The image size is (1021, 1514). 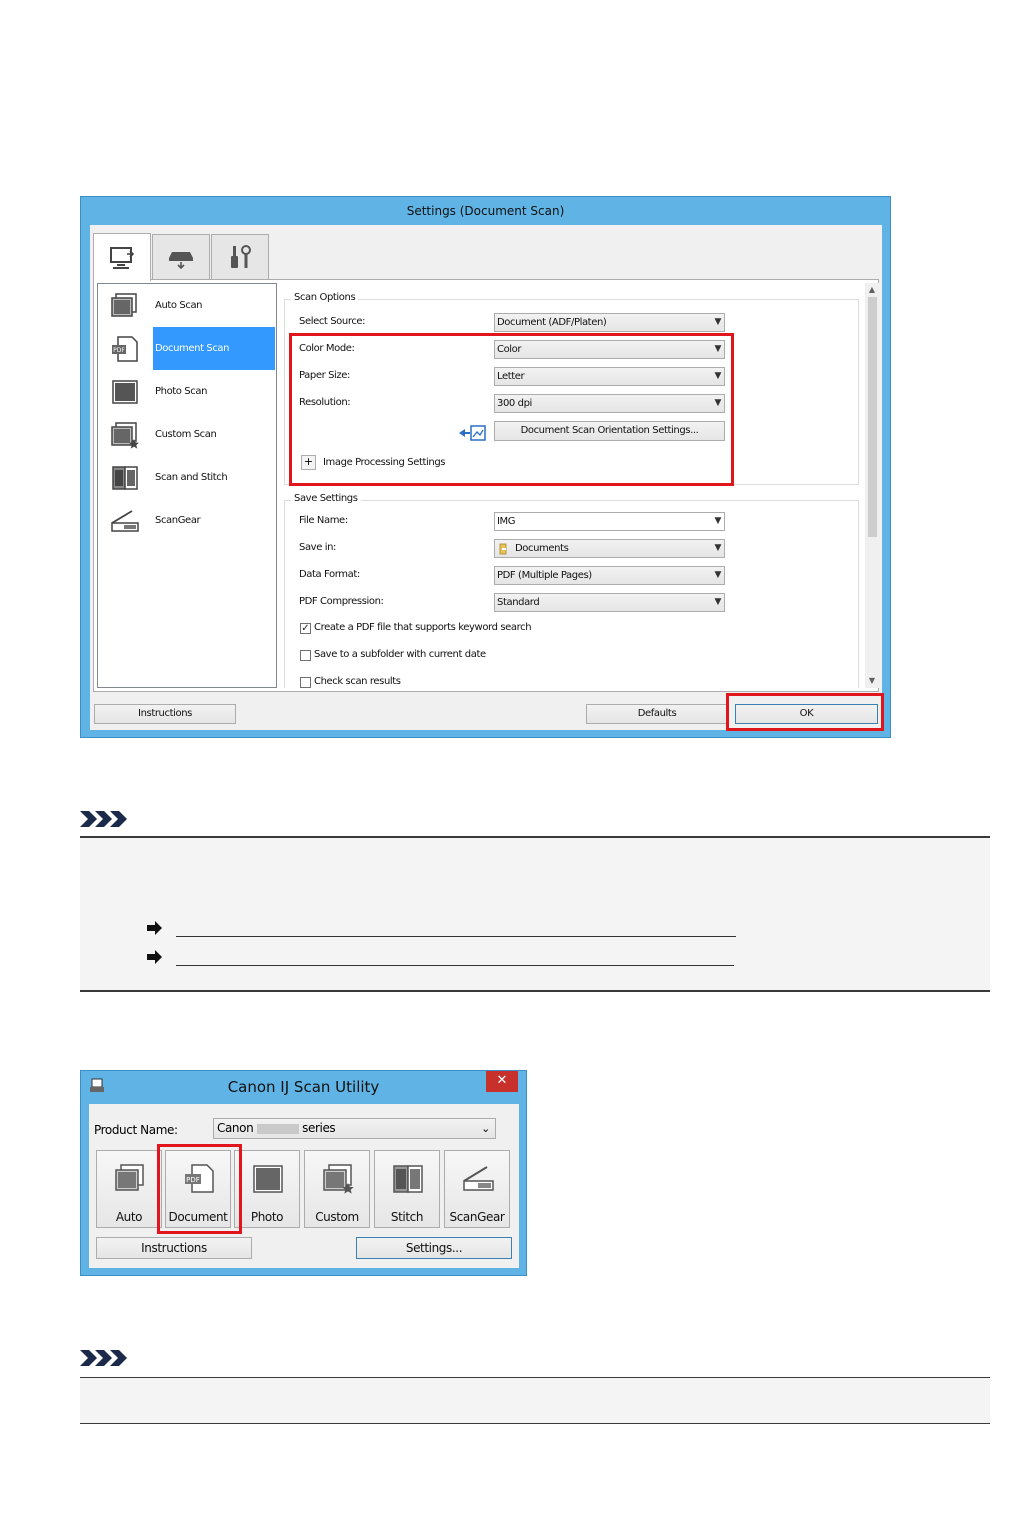 What do you see at coordinates (872, 417) in the screenshot?
I see `scrollbar-thumb` at bounding box center [872, 417].